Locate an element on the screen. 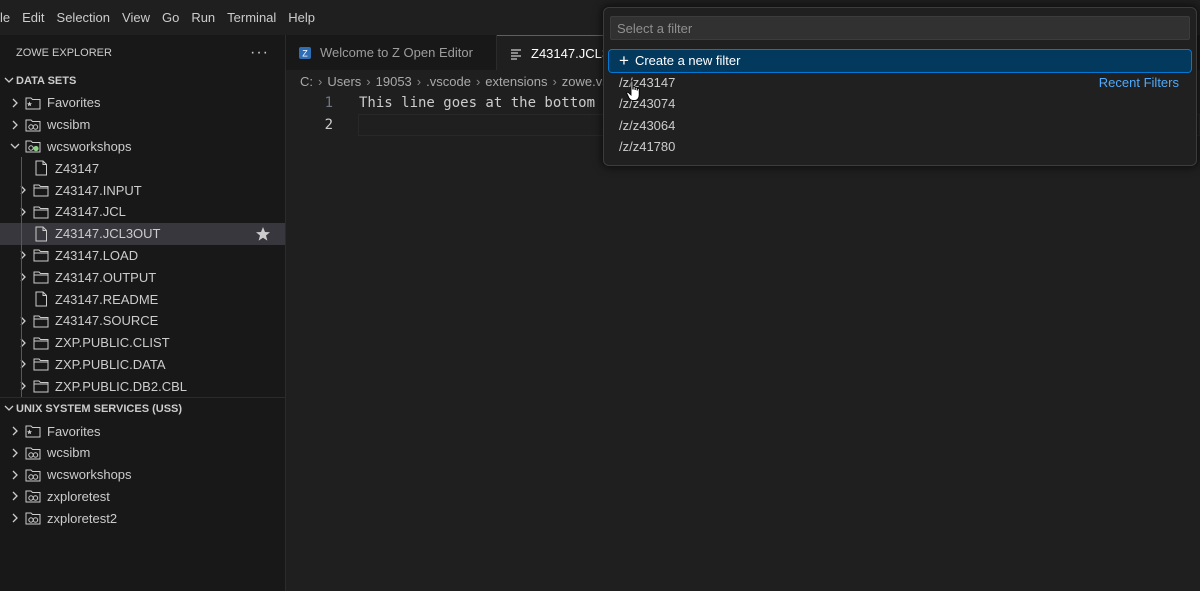 The width and height of the screenshot is (1200, 591). more-actions-icon: ··· is located at coordinates (259, 53).